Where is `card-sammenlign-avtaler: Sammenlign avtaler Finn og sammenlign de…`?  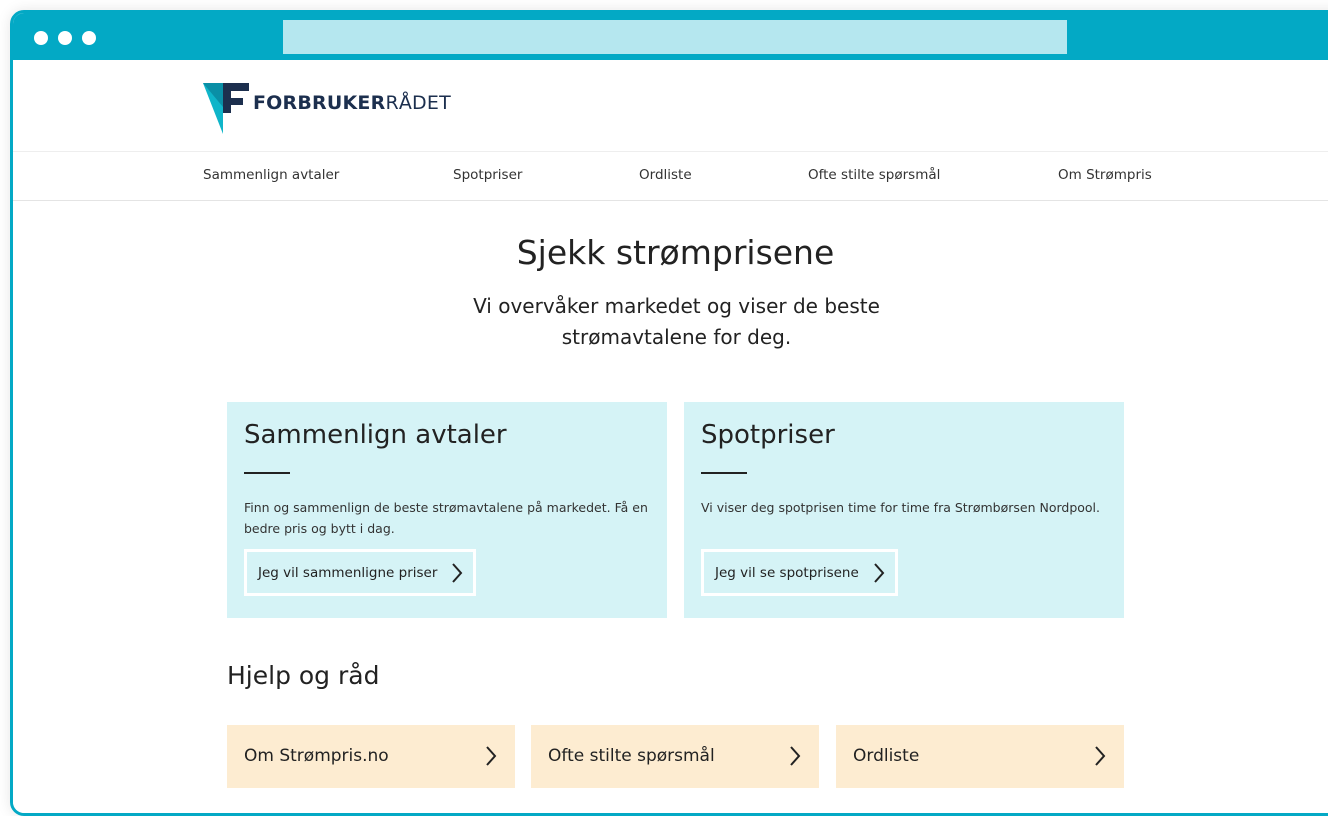 card-sammenlign-avtaler: Sammenlign avtaler Finn og sammenlign de… is located at coordinates (447, 510).